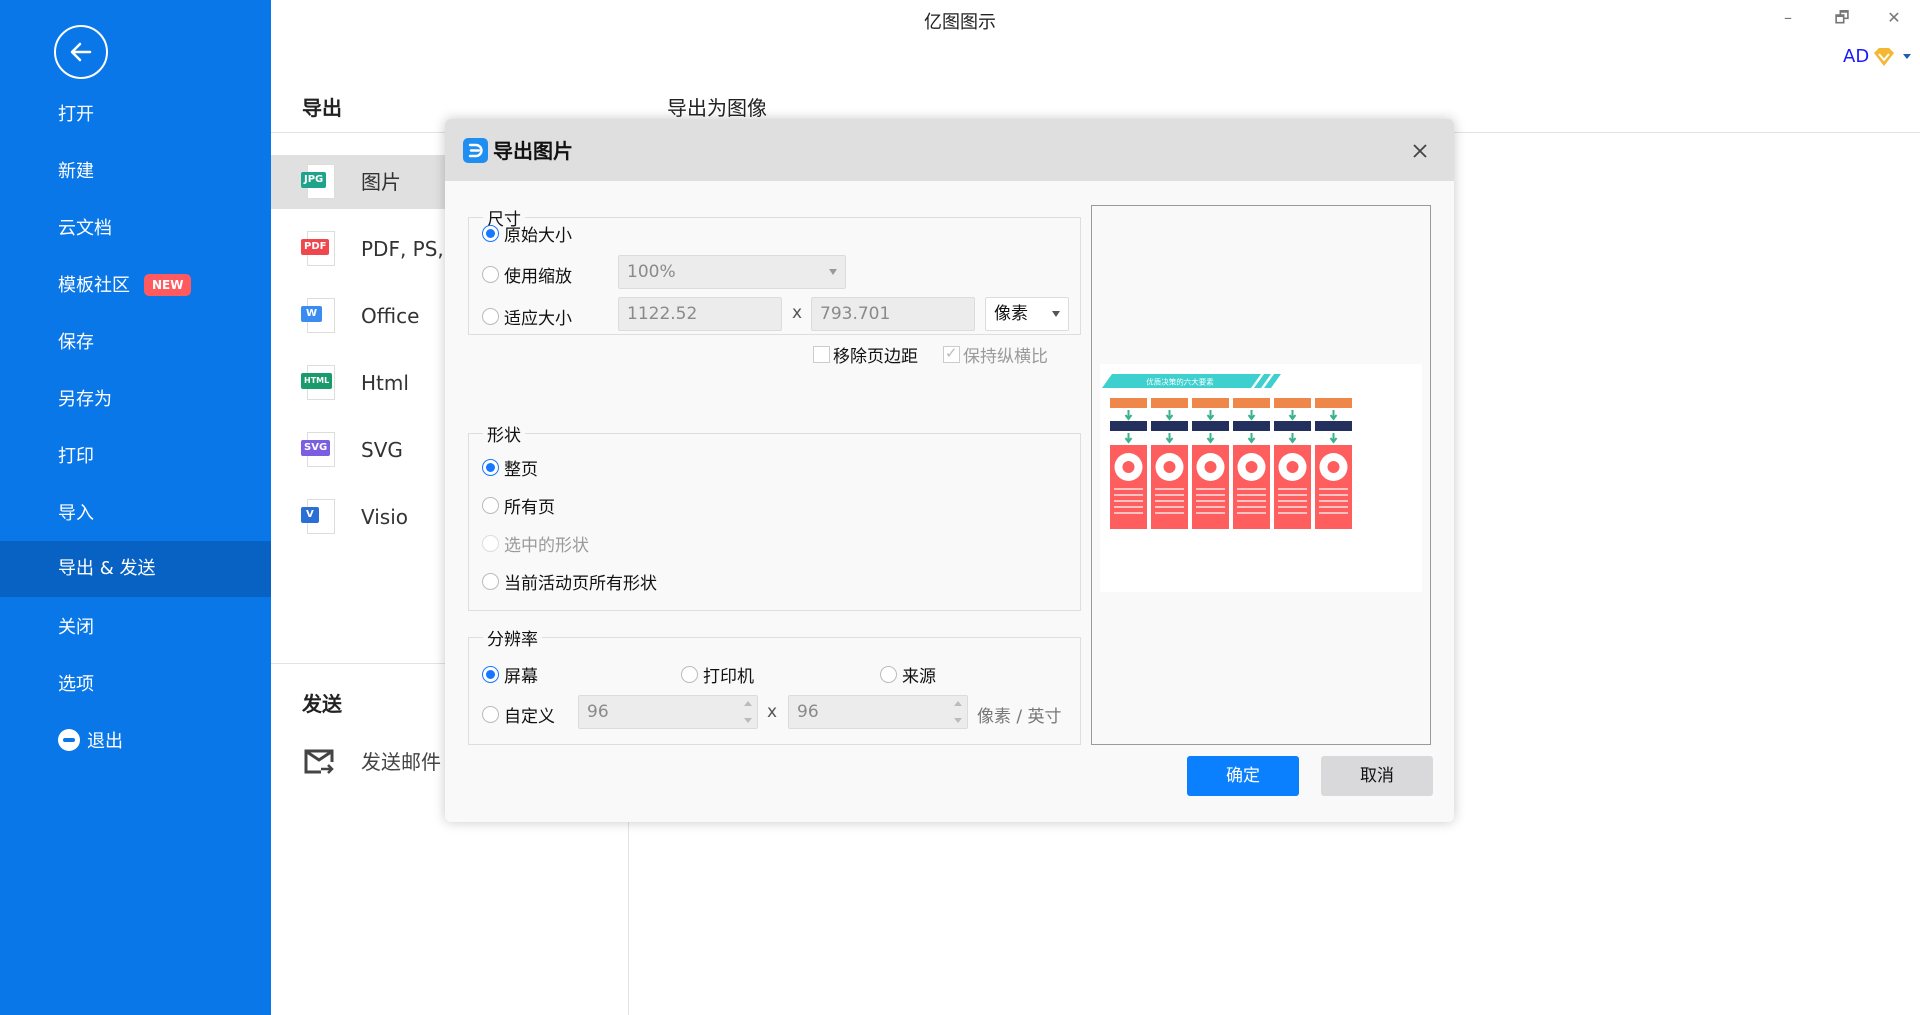 The image size is (1920, 1015). Describe the element at coordinates (1877, 56) in the screenshot. I see `user-account-menu: AD` at that location.